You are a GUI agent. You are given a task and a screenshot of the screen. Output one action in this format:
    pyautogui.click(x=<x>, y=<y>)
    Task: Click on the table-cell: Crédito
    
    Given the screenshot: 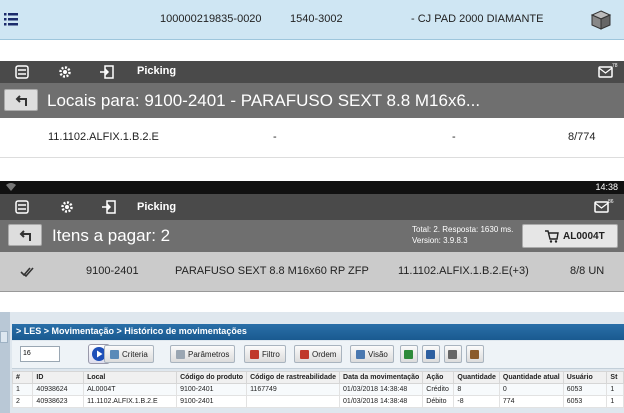 What is the action you would take?
    pyautogui.click(x=438, y=389)
    